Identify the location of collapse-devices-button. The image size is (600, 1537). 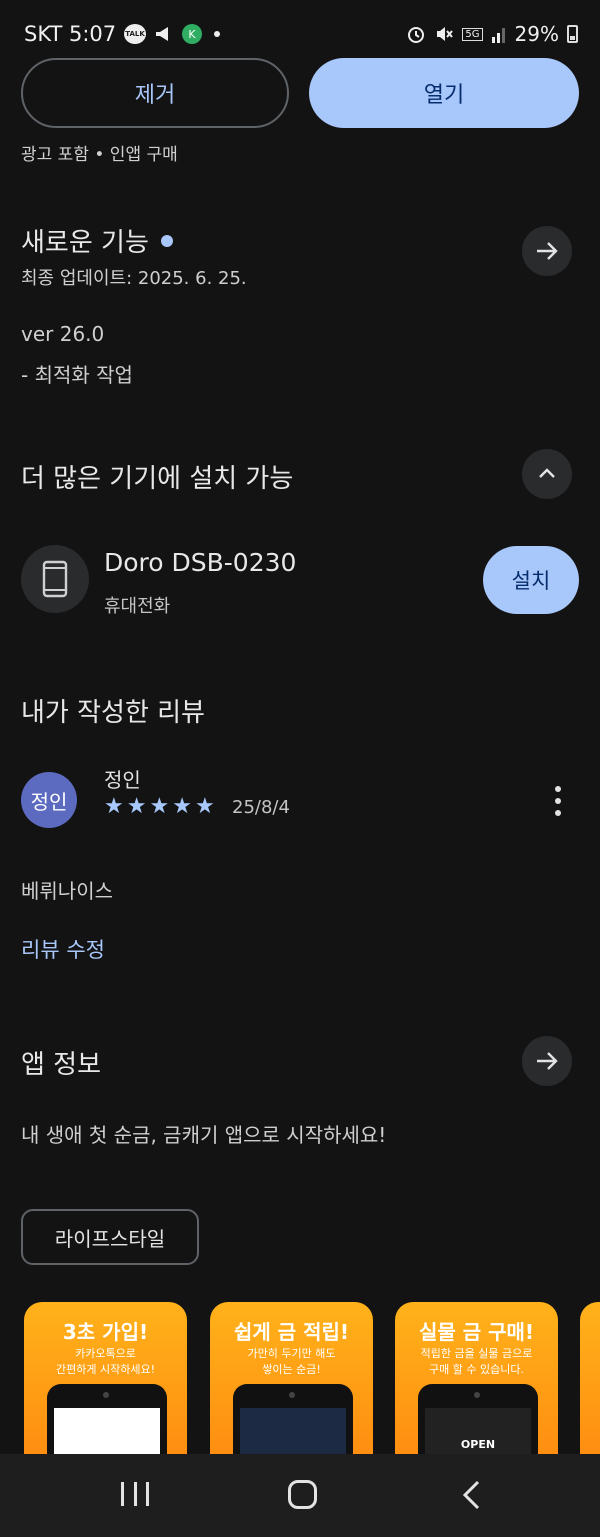
(547, 474).